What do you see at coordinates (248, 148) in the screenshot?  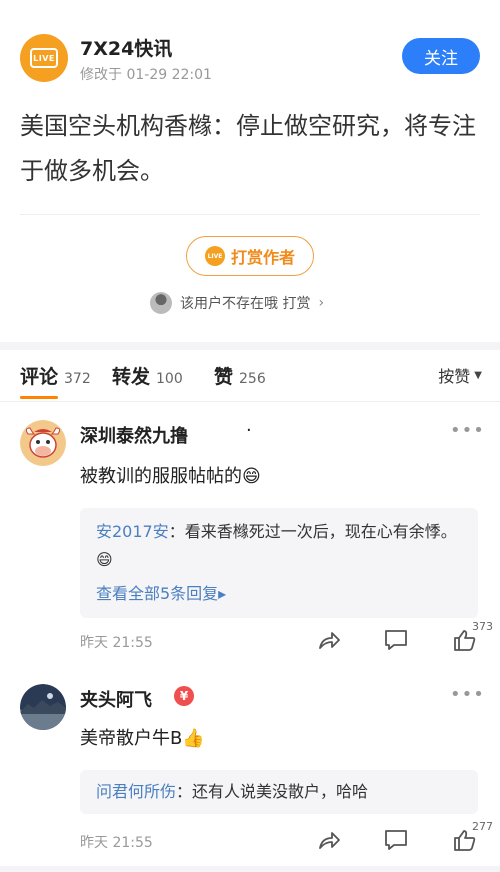 I see `post-body: 美国空头机构香橼：停止做空研究，将专注于做多机会。` at bounding box center [248, 148].